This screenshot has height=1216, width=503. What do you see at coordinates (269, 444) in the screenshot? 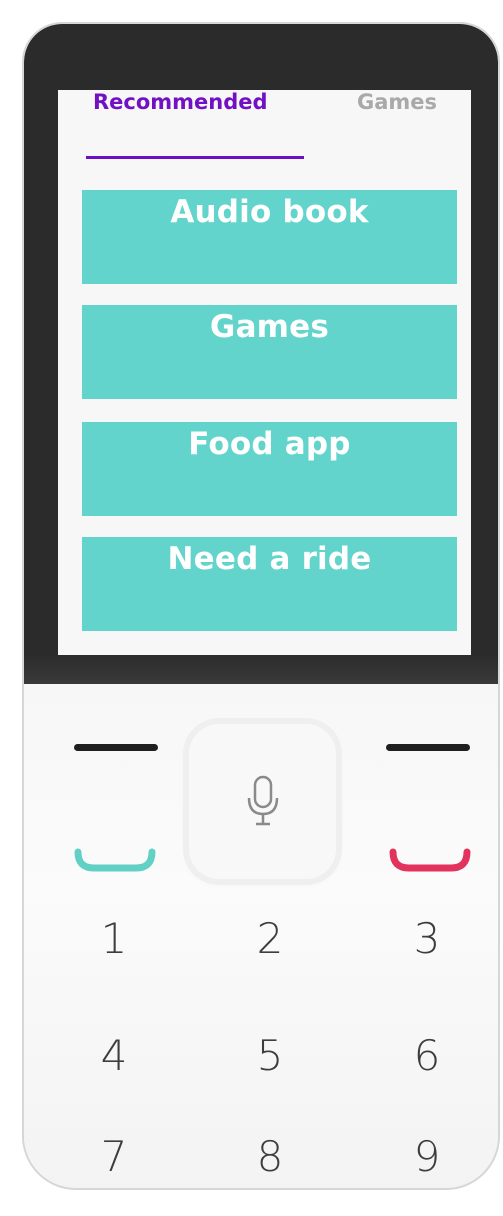
I see `card-label: Food app` at bounding box center [269, 444].